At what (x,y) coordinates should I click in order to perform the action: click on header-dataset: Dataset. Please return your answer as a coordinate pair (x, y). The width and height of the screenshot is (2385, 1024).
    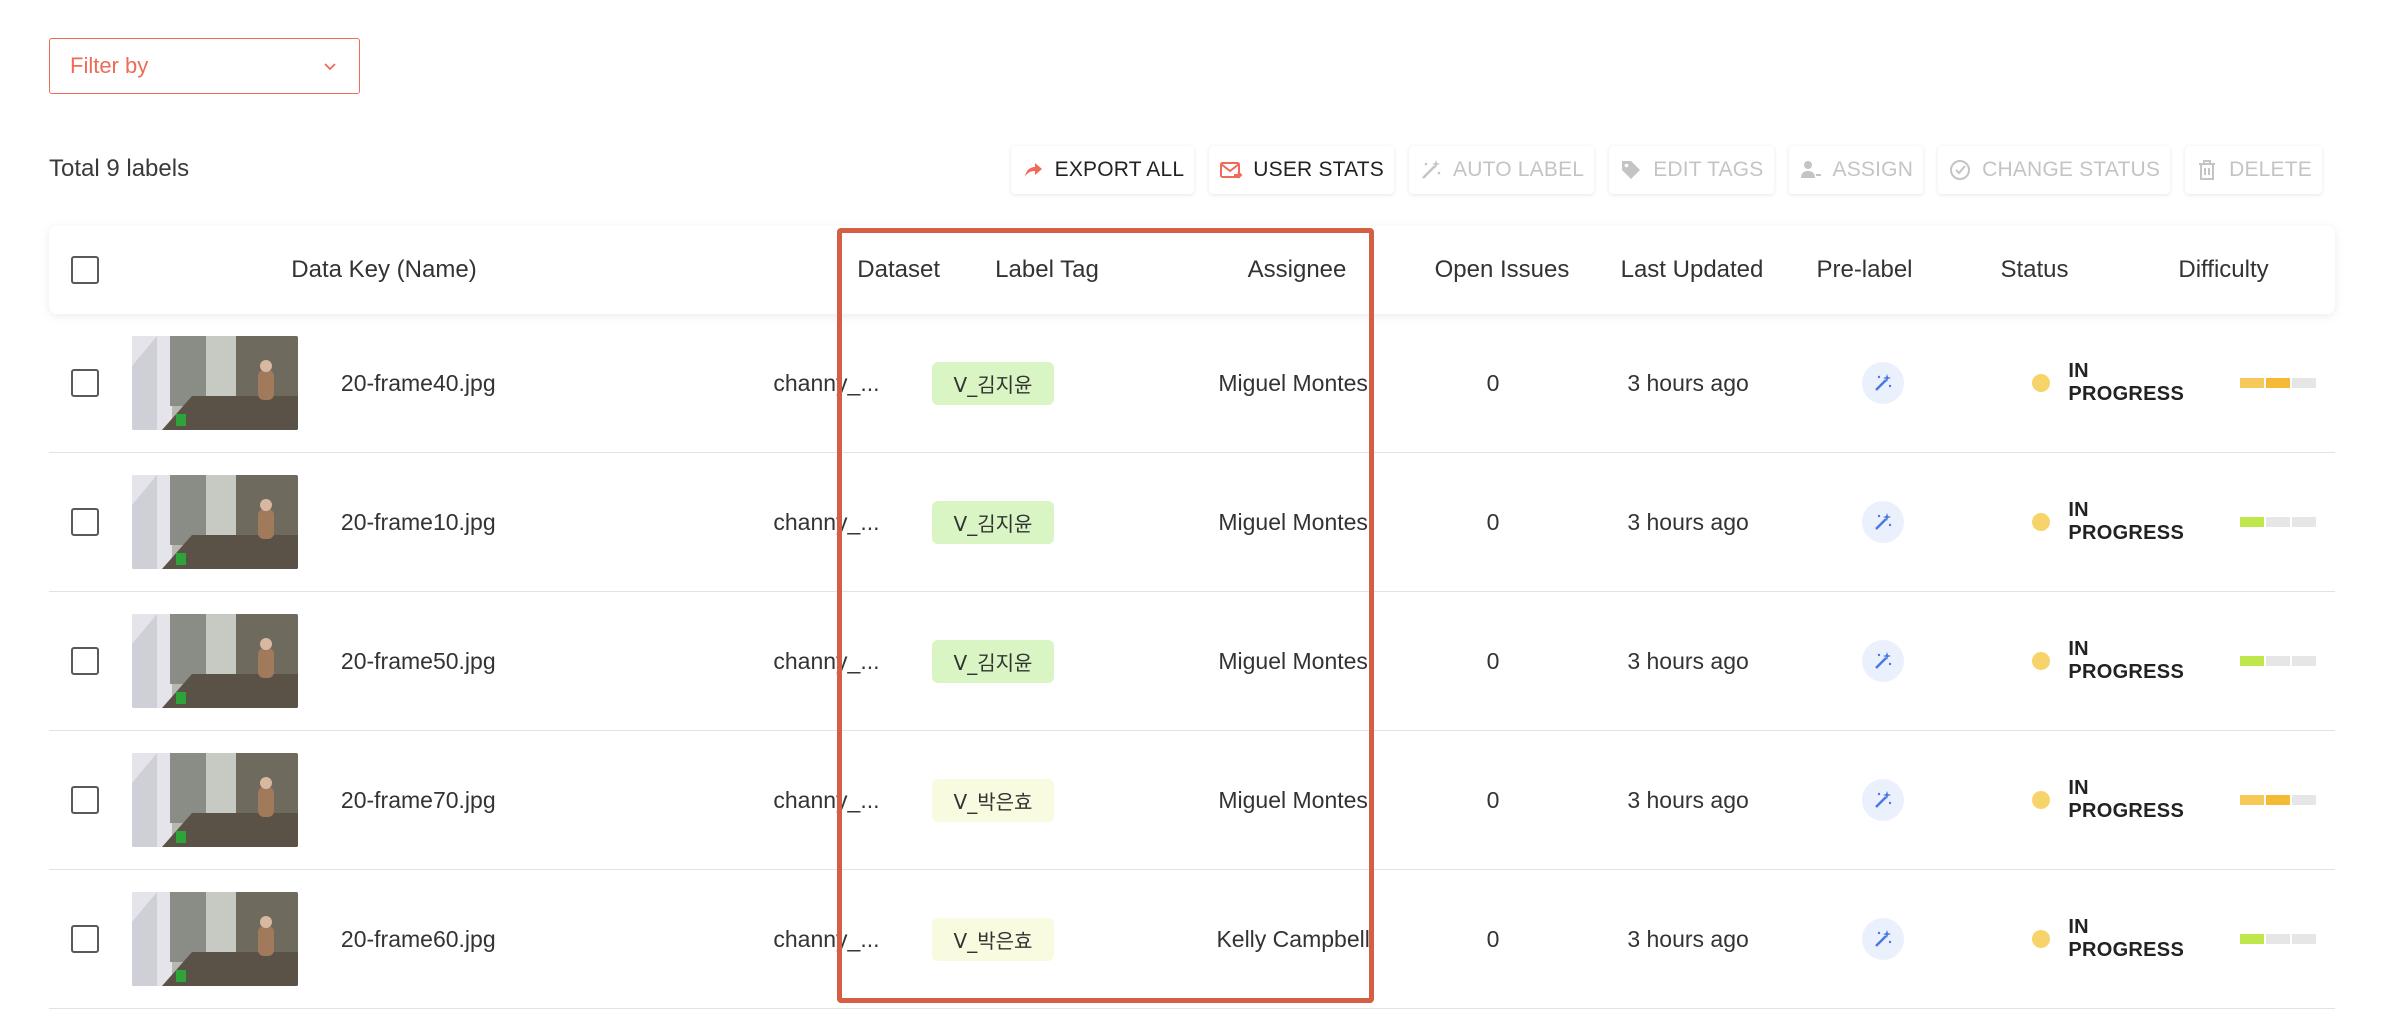
    Looking at the image, I should click on (797, 270).